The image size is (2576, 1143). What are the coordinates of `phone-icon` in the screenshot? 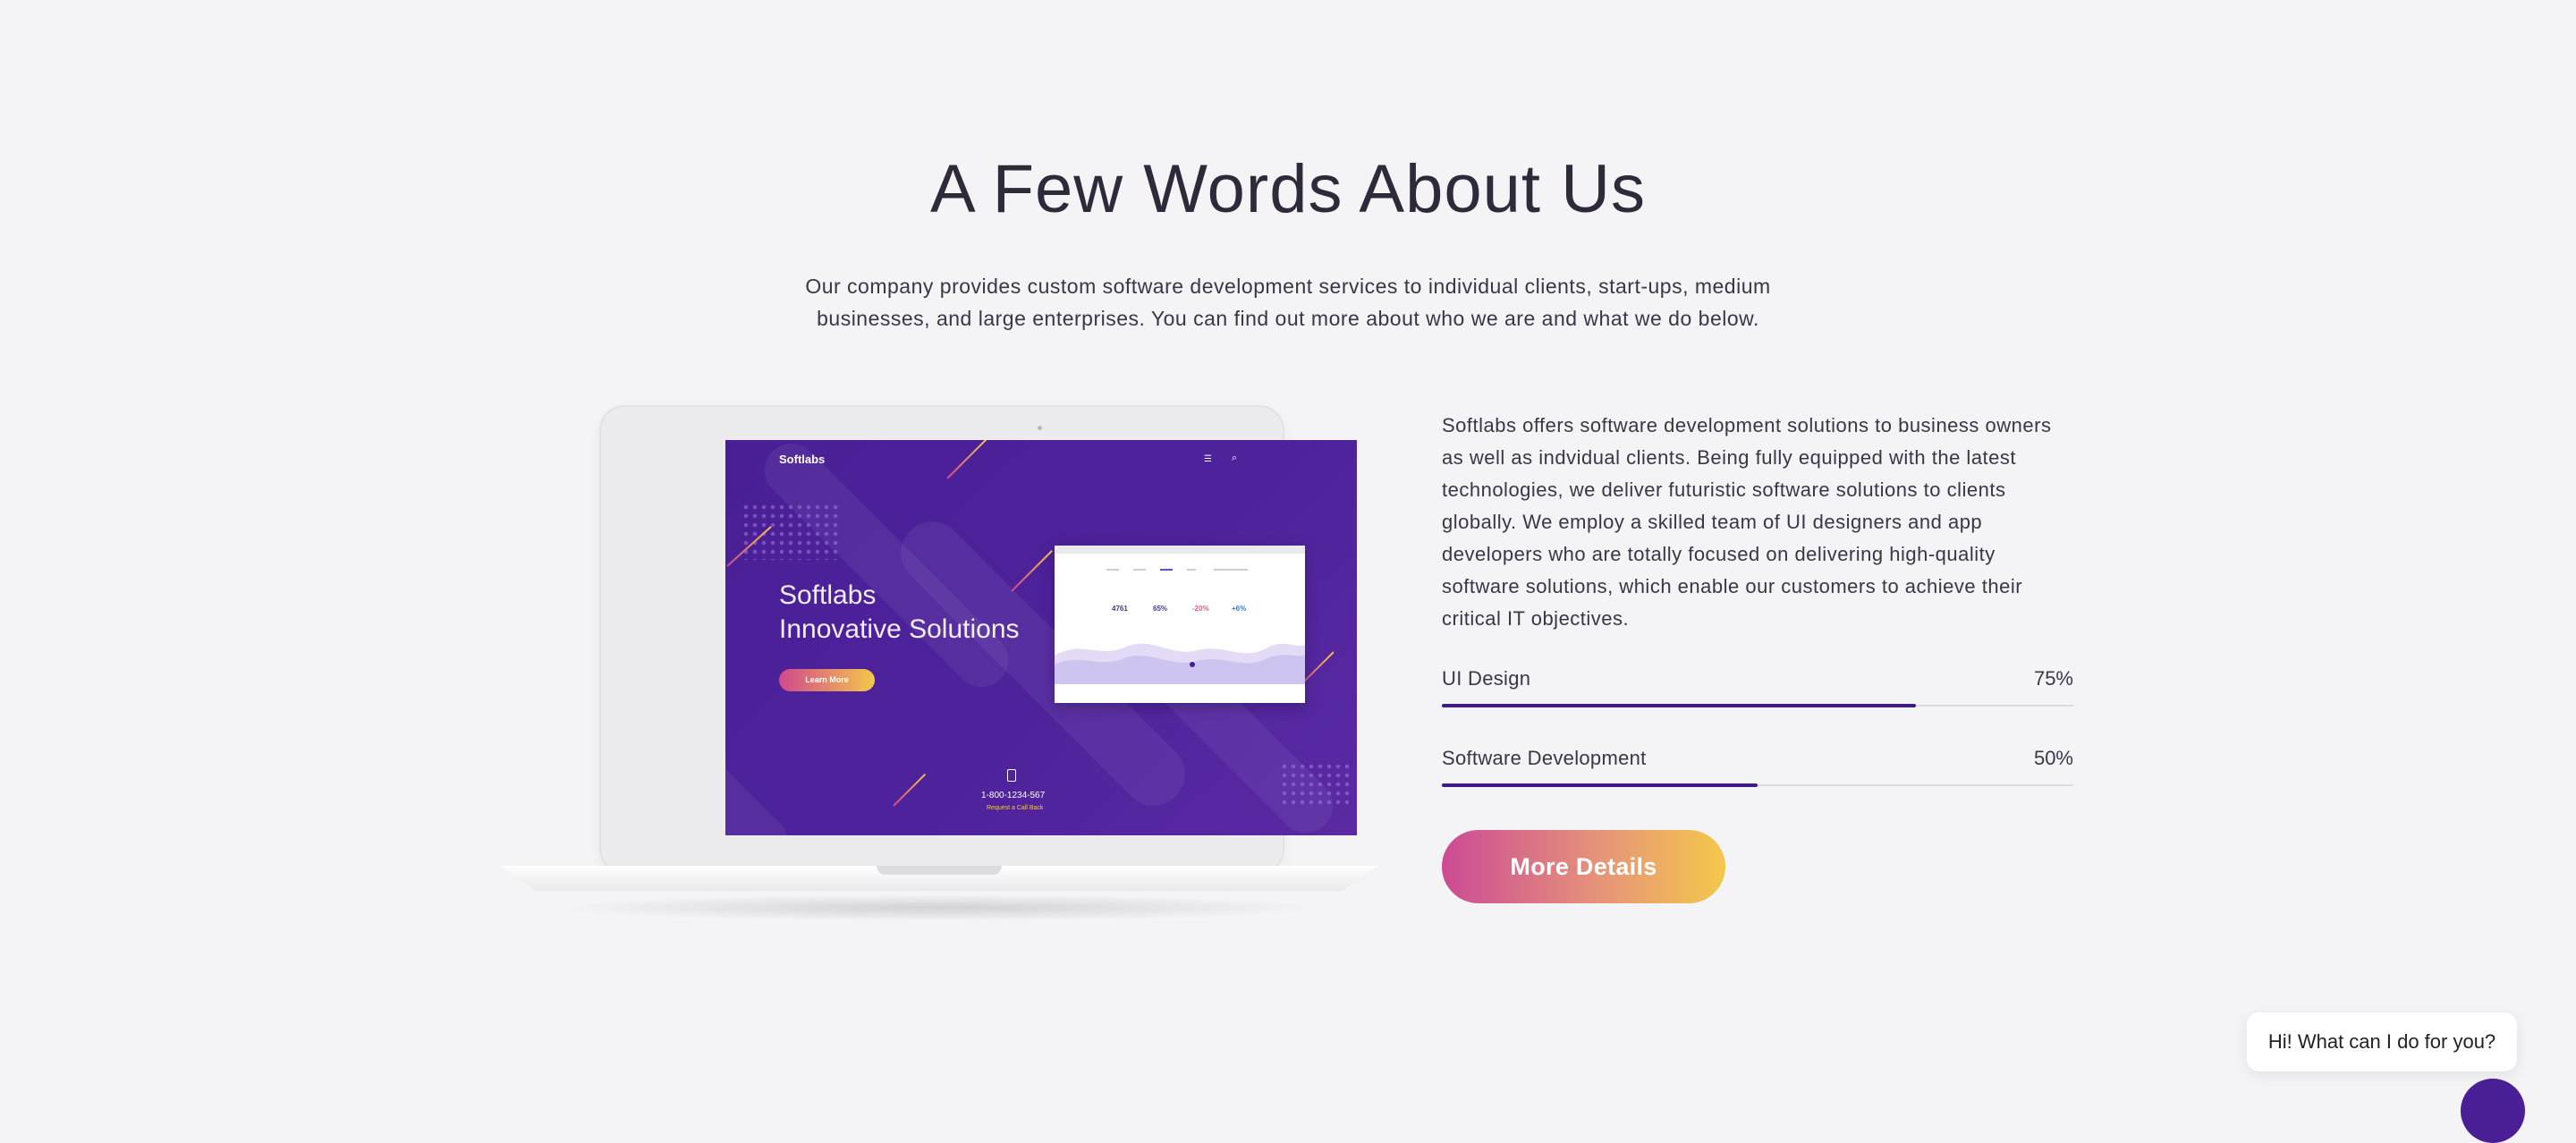 It's located at (1011, 775).